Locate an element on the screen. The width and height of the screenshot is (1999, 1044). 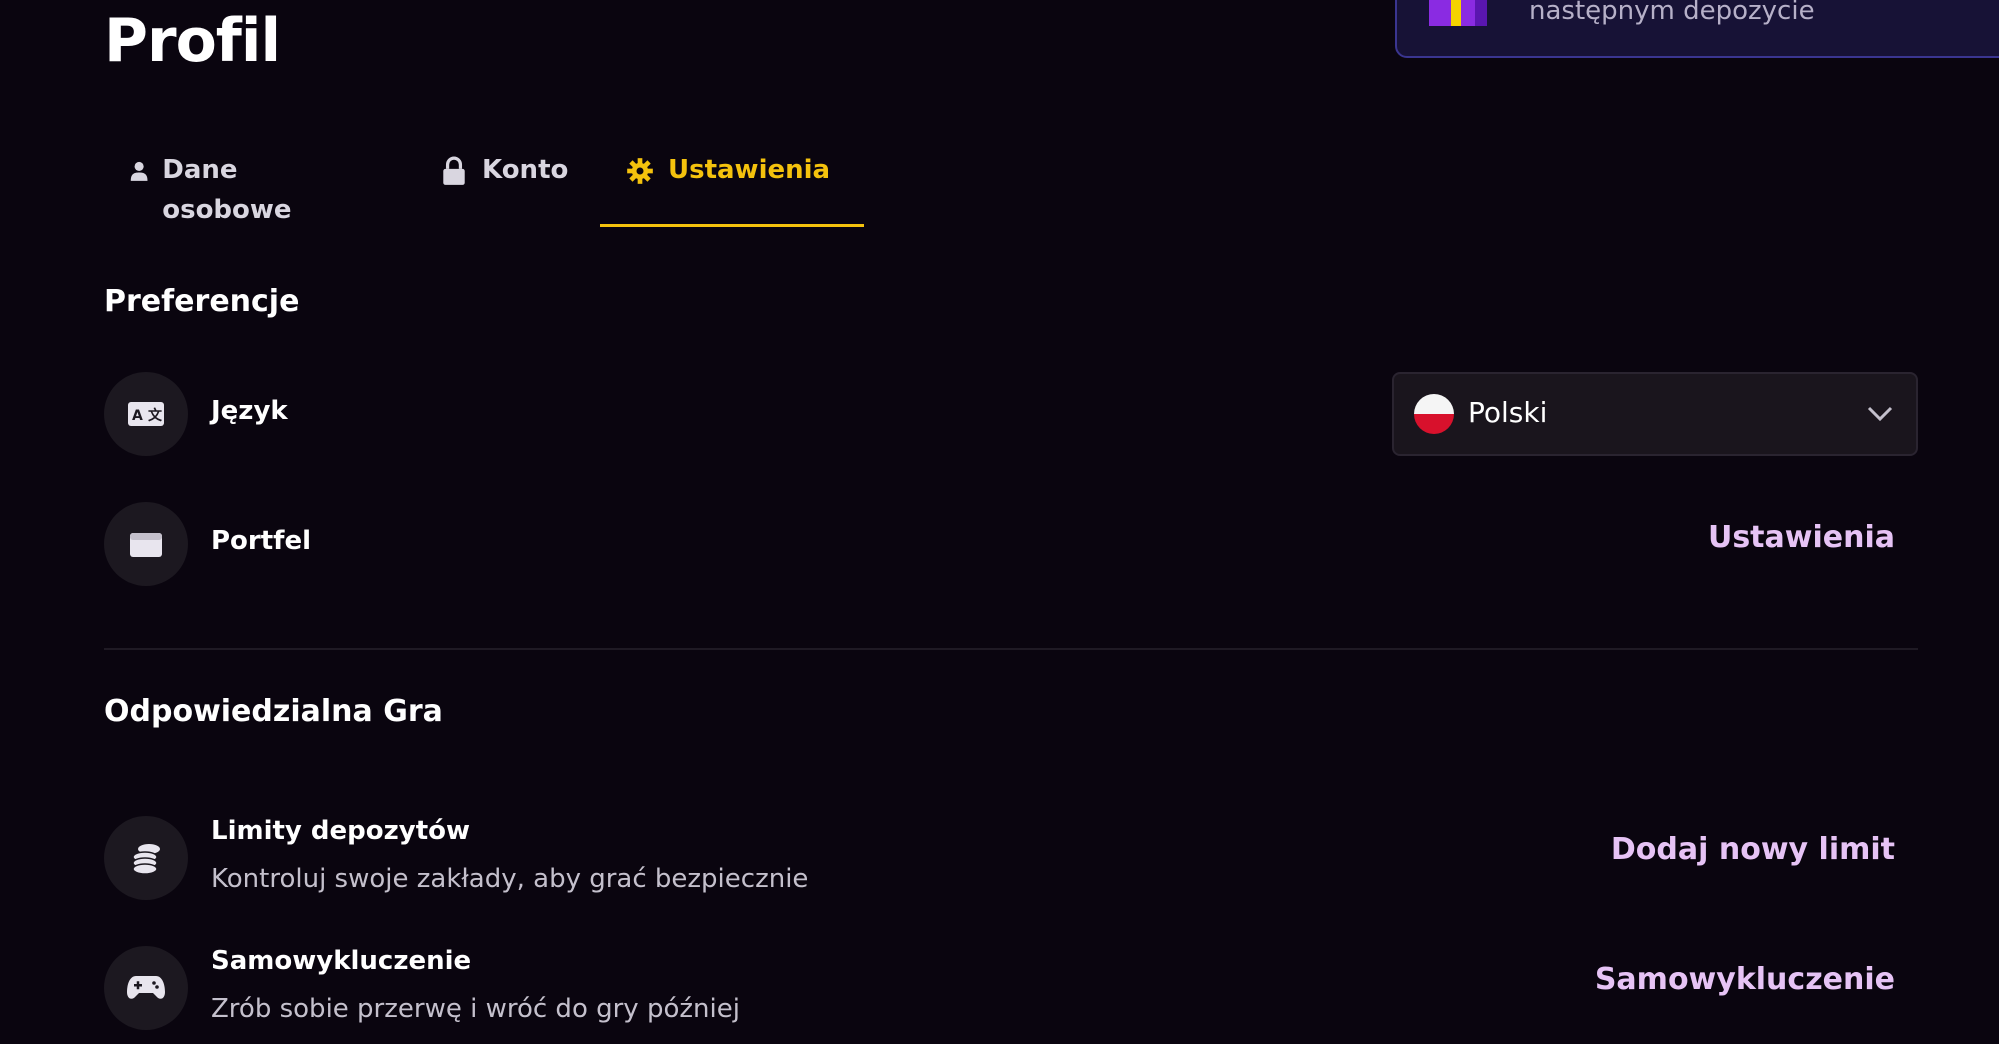
active-tab-indicator is located at coordinates (732, 225).